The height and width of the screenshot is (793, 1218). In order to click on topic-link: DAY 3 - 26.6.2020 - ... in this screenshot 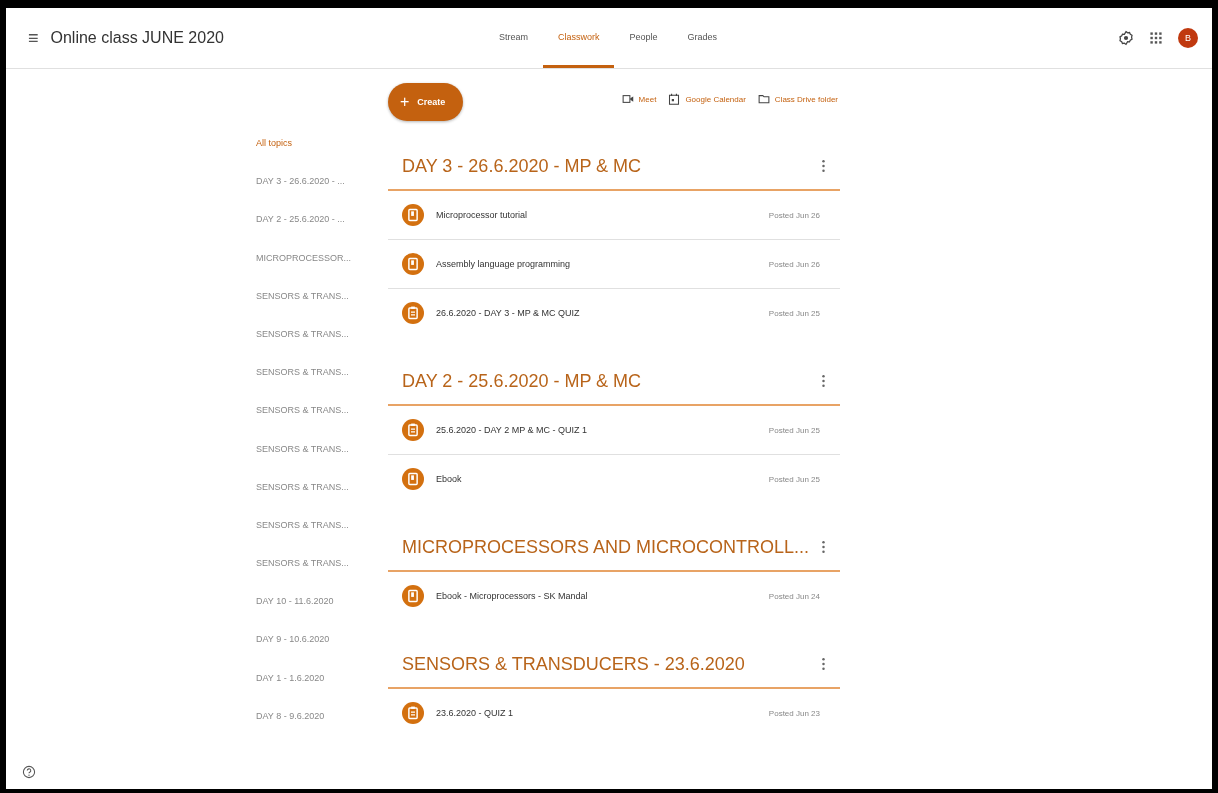, I will do `click(318, 194)`.